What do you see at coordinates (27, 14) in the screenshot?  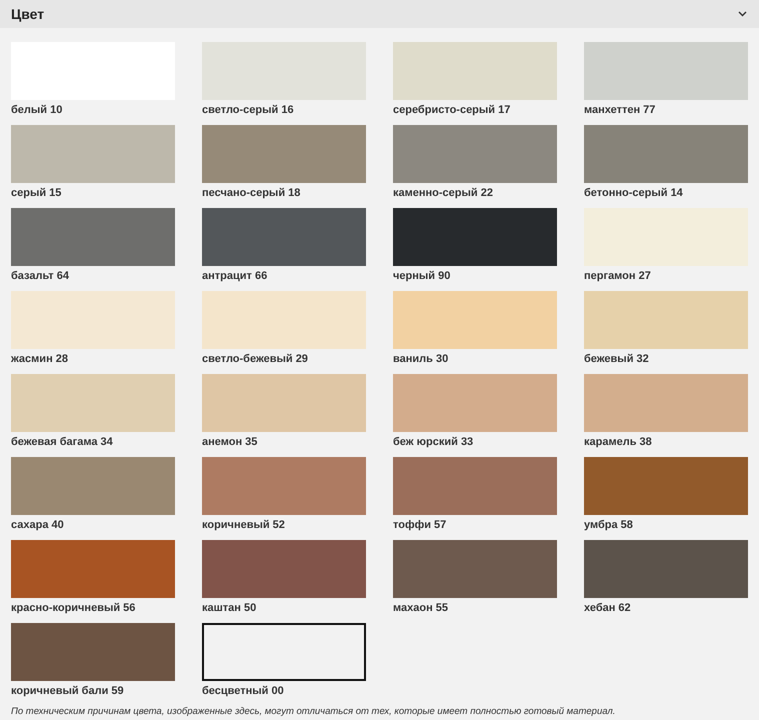 I see `section-title: Цвет` at bounding box center [27, 14].